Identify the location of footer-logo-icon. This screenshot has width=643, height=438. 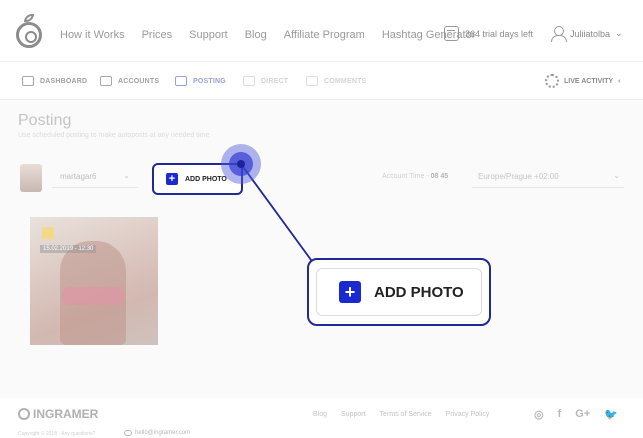
(24, 414).